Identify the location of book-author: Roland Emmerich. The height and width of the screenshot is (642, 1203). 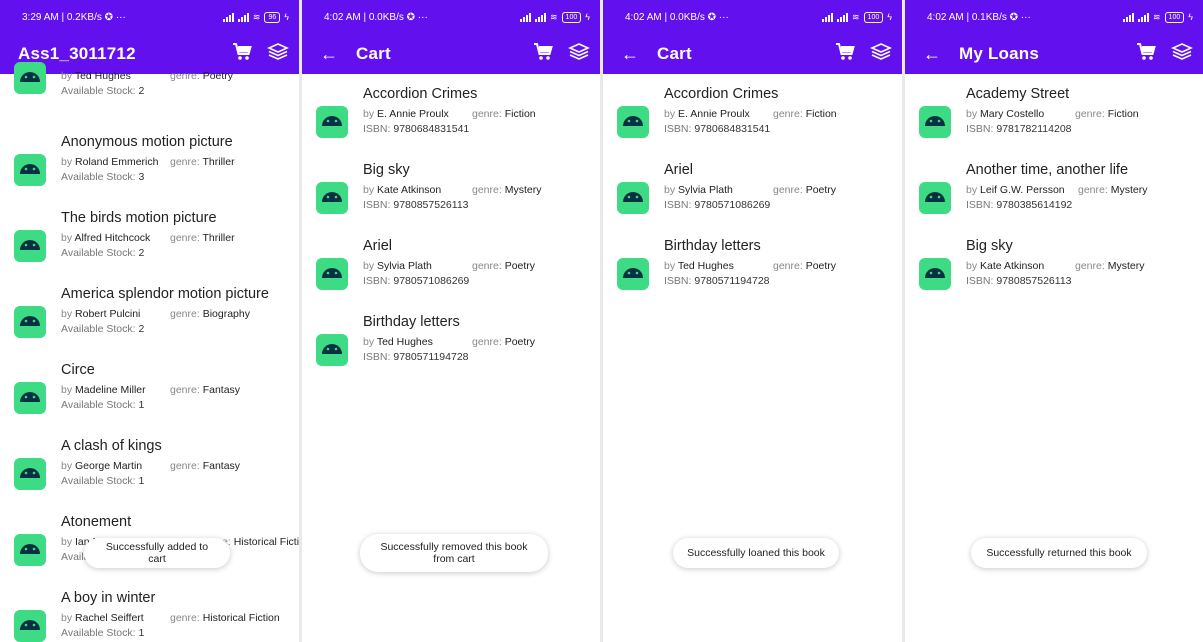
(117, 162).